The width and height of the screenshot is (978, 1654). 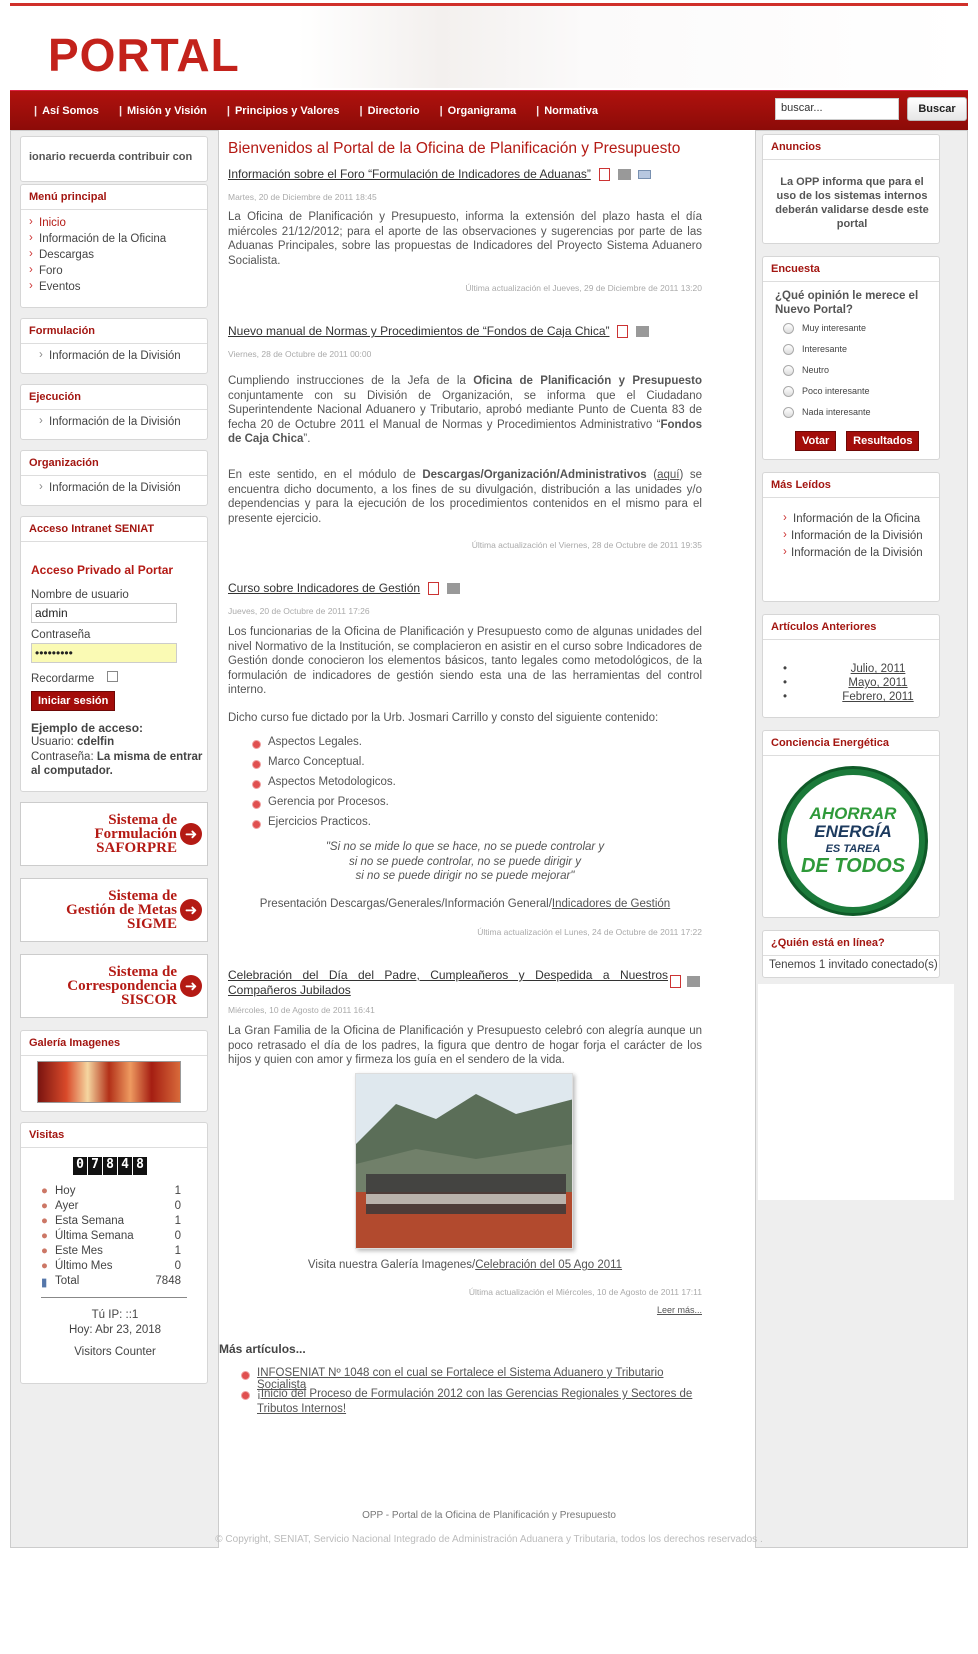 I want to click on list-item: Aspectos Metodologicos., so click(x=402, y=786).